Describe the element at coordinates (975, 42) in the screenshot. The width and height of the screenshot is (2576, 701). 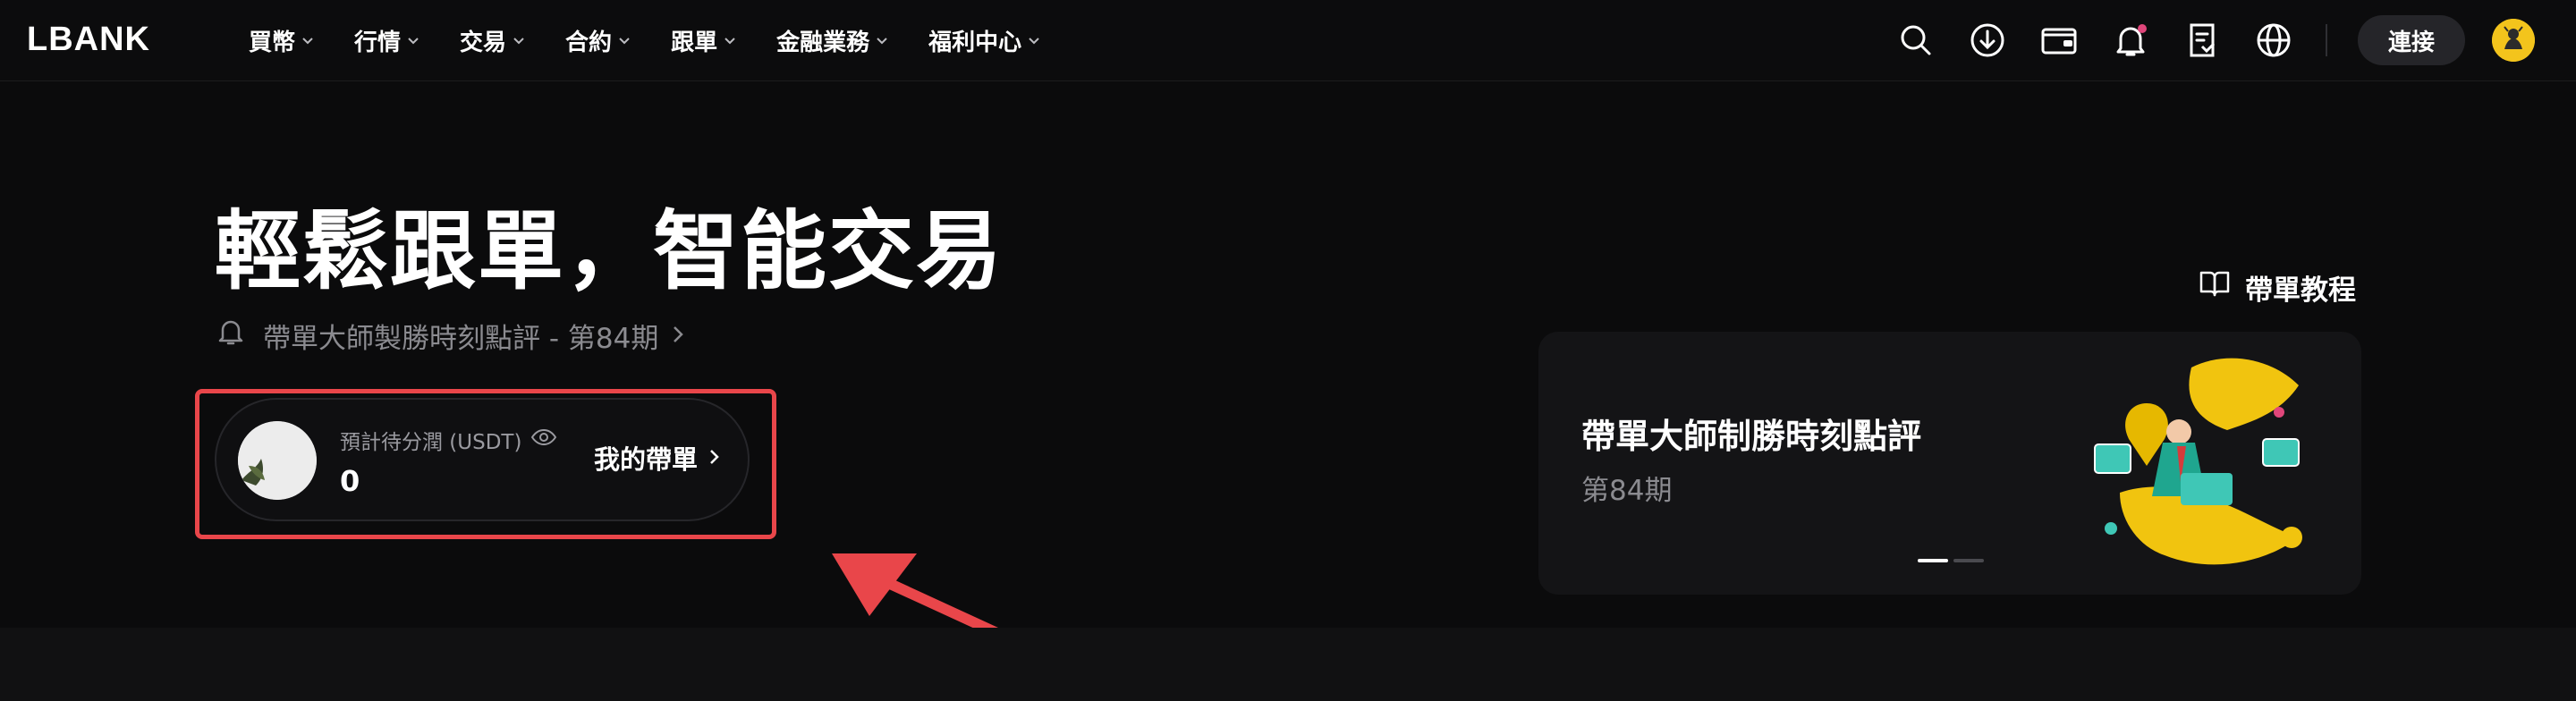
I see `nav-item-label: 福利中心` at that location.